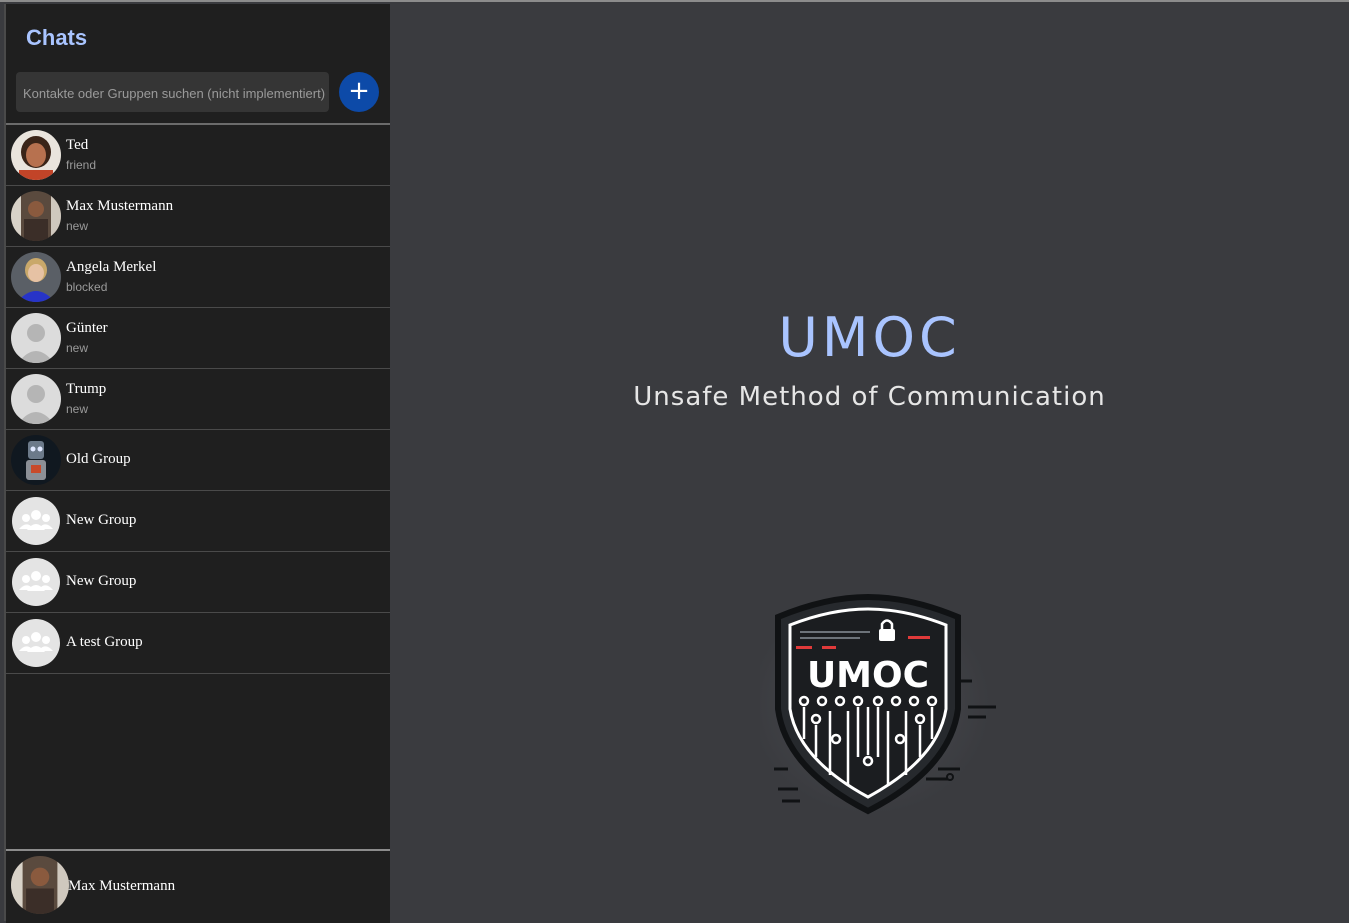  I want to click on logo-text: UMOC, so click(868, 675).